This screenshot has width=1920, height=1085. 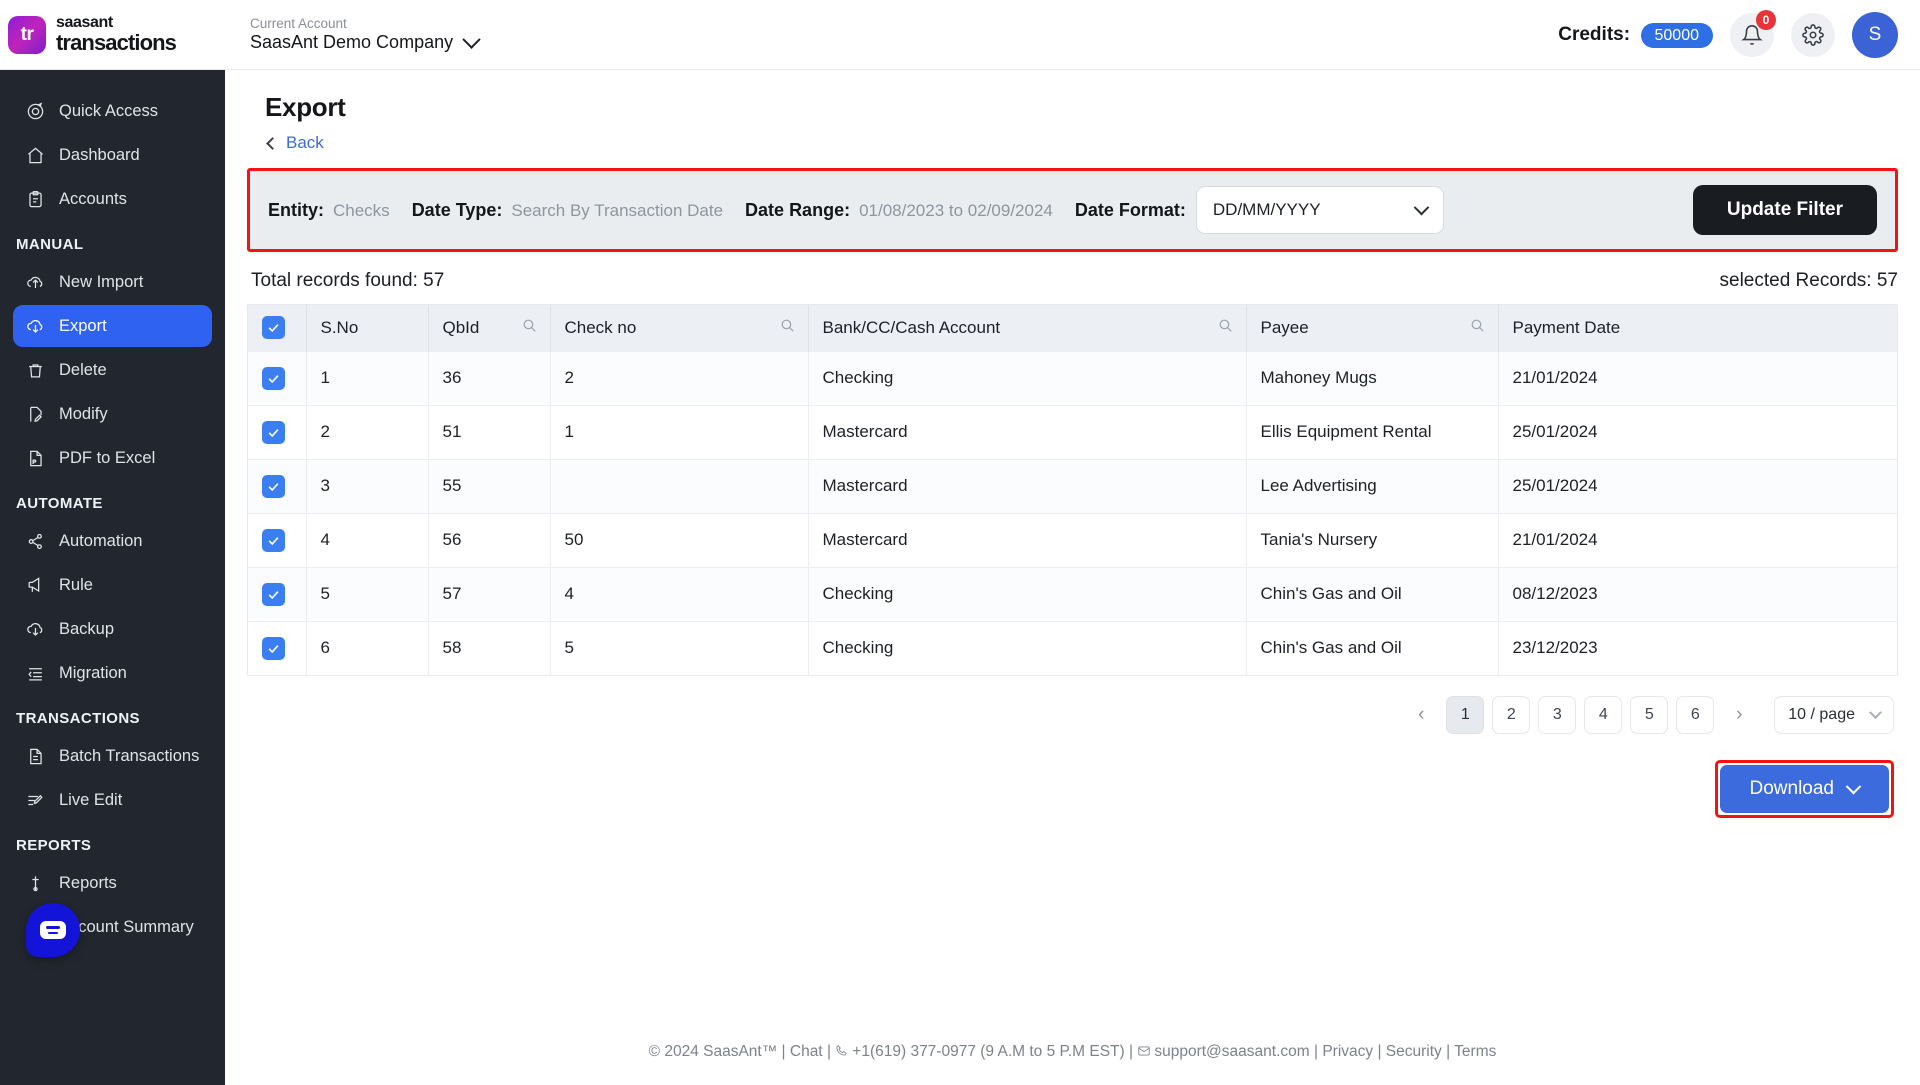 I want to click on page-size-value: 10 / page, so click(x=1821, y=714).